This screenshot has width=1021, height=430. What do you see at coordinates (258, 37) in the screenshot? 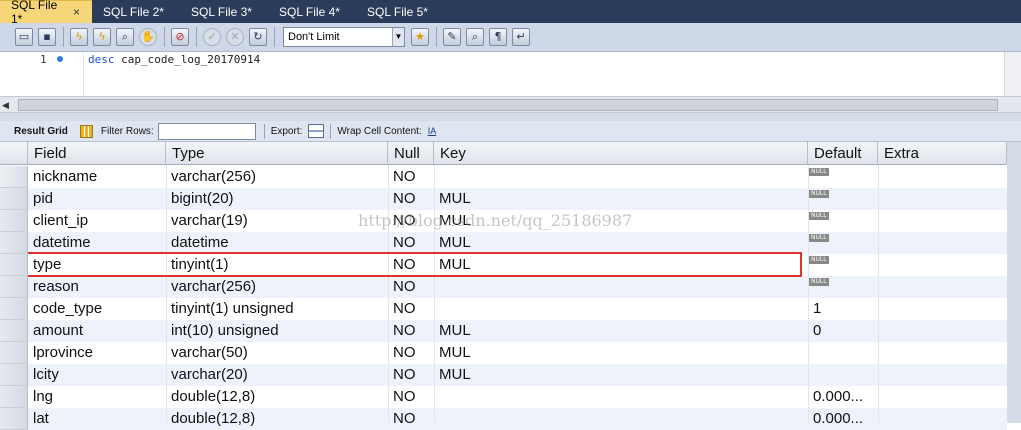
I see `autocommit-icon: ↻` at bounding box center [258, 37].